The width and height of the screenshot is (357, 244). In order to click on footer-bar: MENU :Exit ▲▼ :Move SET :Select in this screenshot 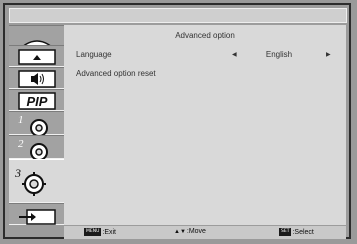, I will do `click(205, 232)`.